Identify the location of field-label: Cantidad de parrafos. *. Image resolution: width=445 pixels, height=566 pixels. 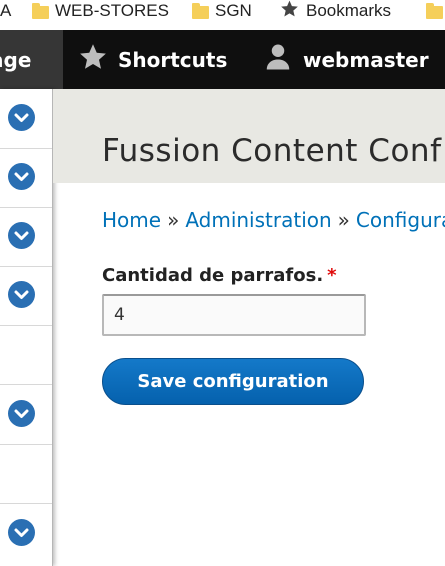
(219, 275).